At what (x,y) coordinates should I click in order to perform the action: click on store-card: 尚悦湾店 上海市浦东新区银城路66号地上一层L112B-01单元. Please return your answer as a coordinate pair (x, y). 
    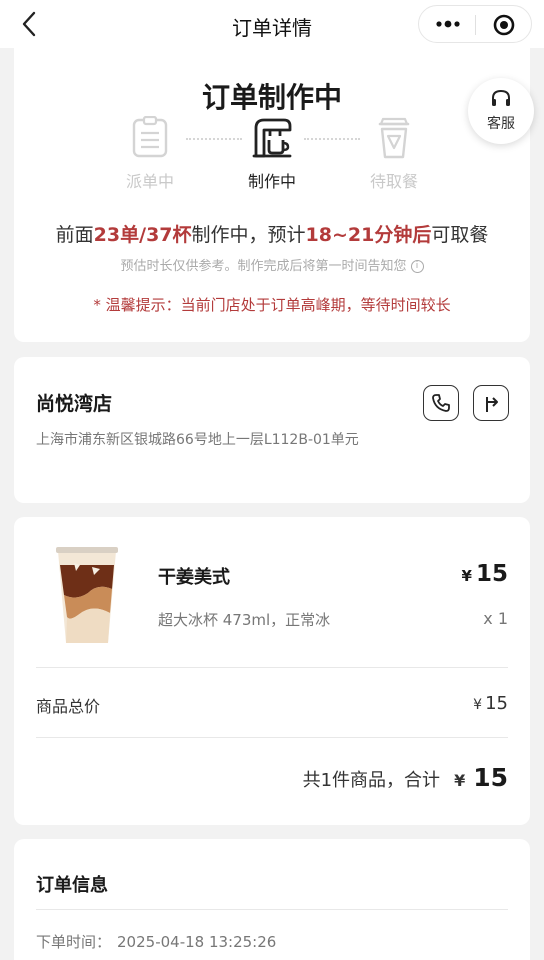
    Looking at the image, I should click on (272, 430).